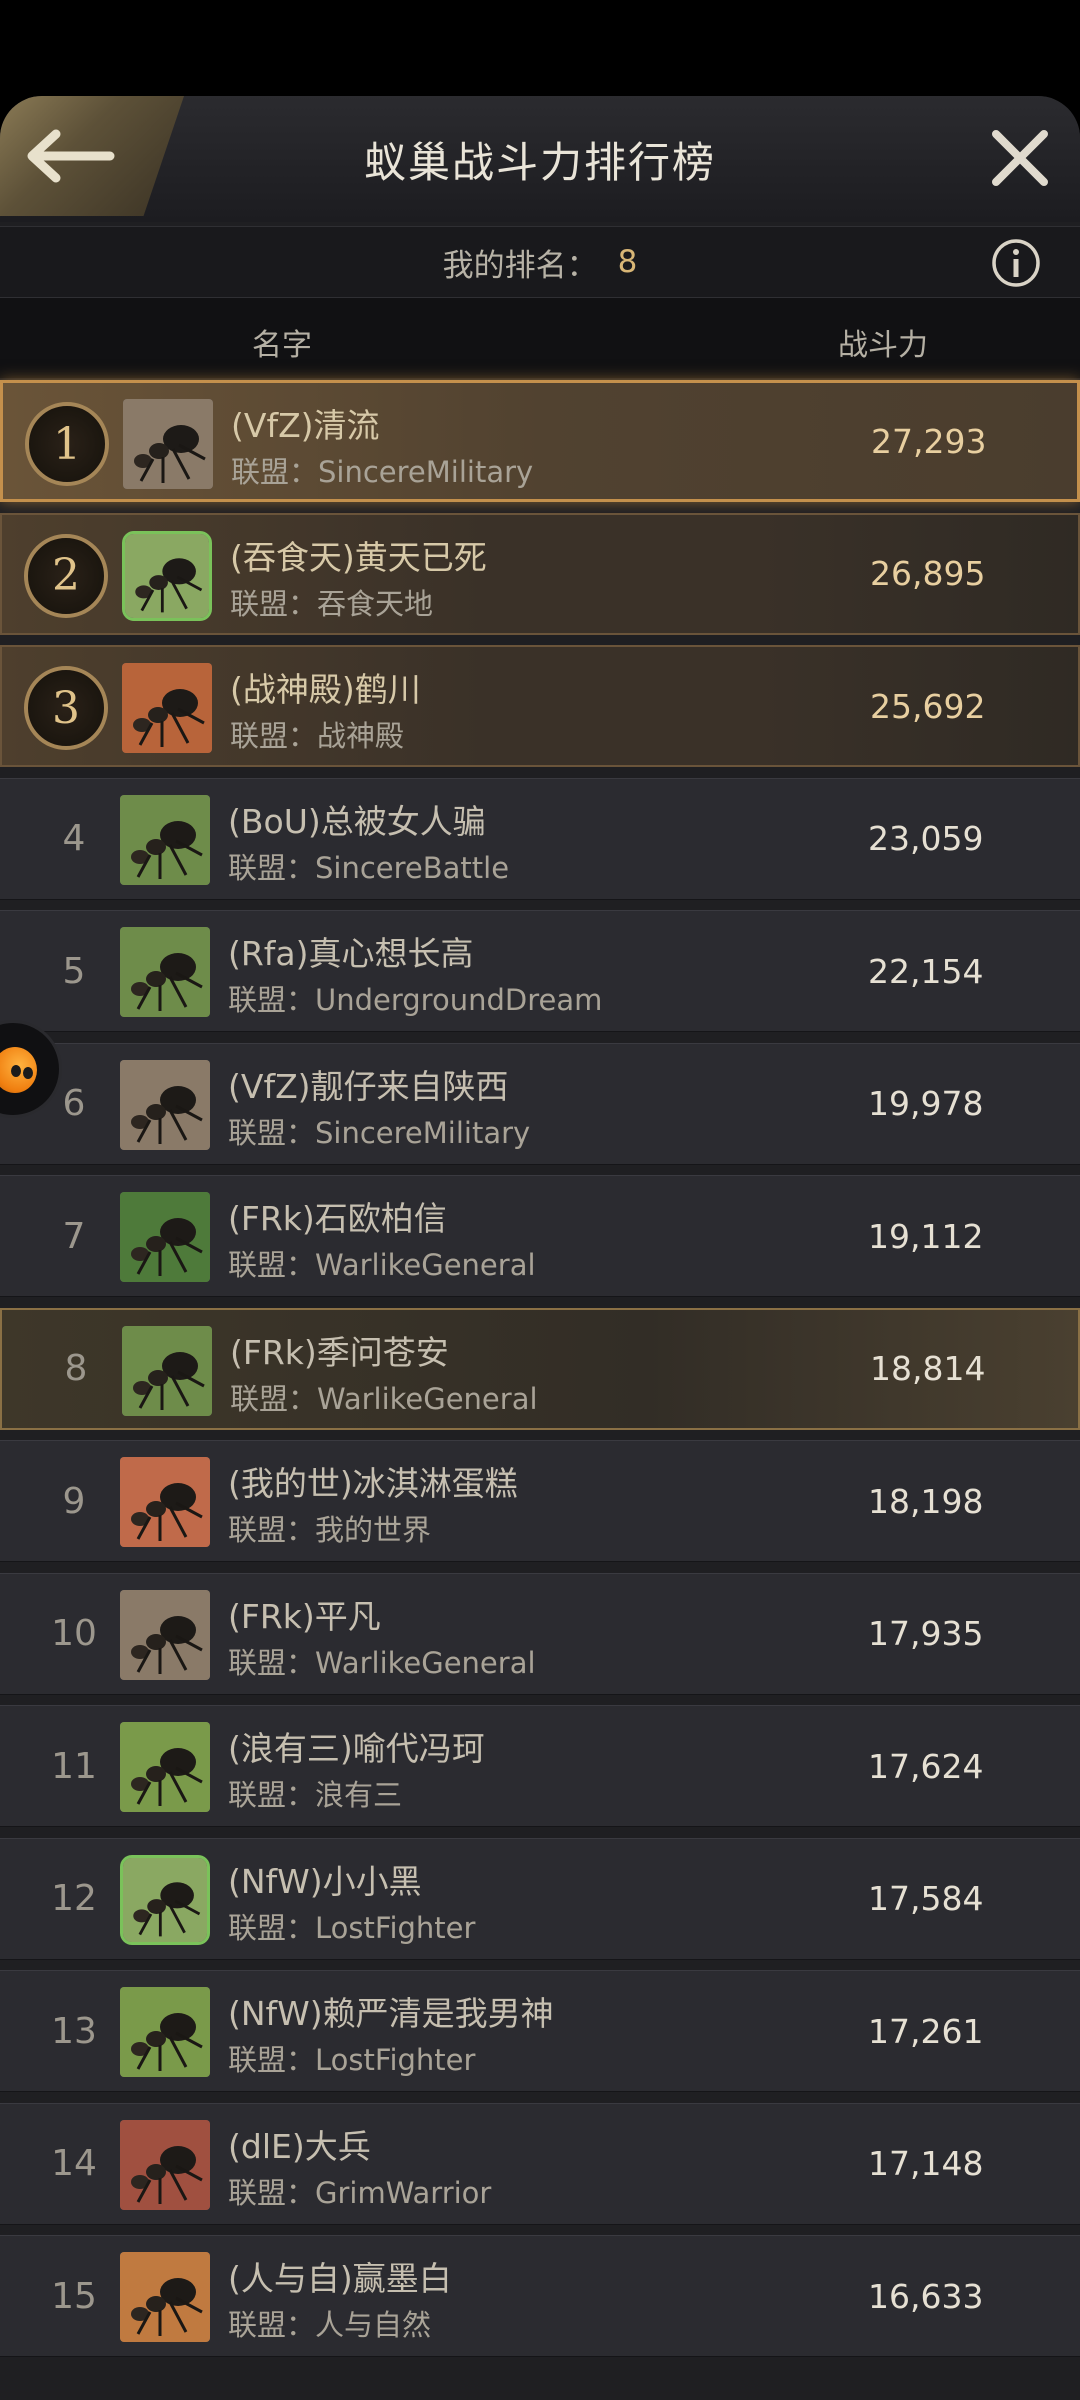  I want to click on orange-creature-icon, so click(18, 1070).